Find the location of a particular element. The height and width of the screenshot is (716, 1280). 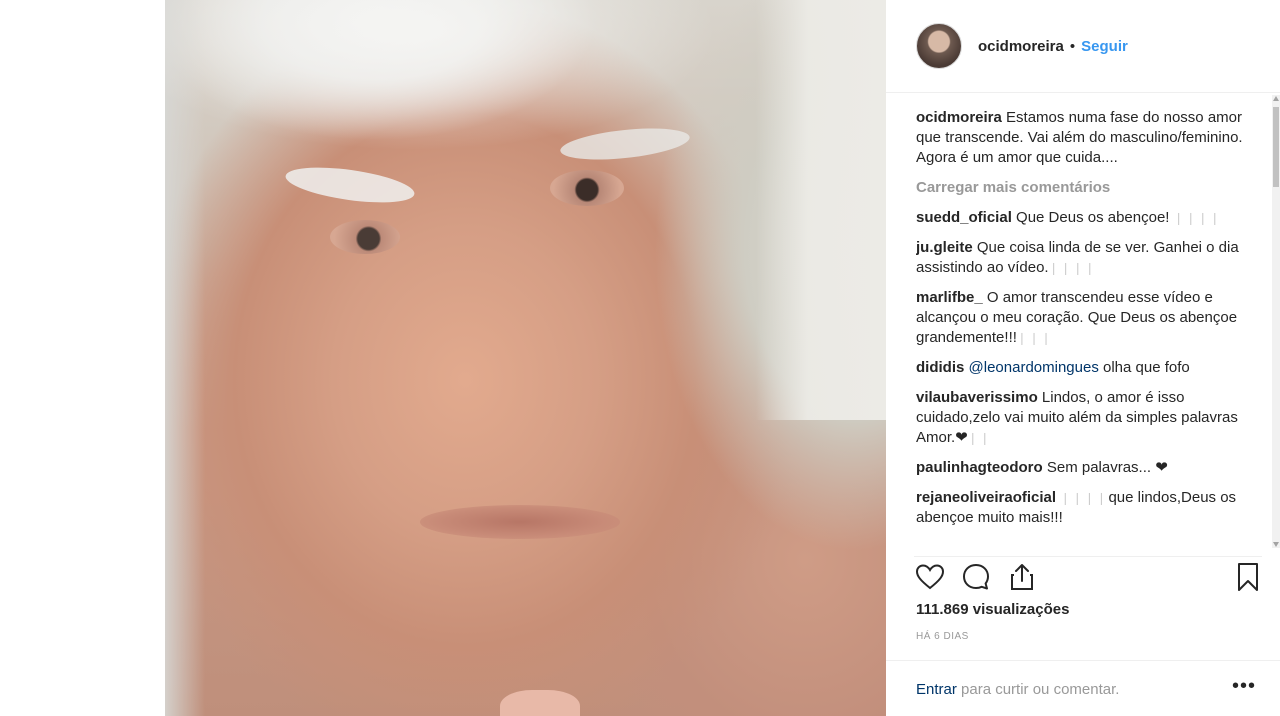

follow-button: Seguir is located at coordinates (1104, 46).